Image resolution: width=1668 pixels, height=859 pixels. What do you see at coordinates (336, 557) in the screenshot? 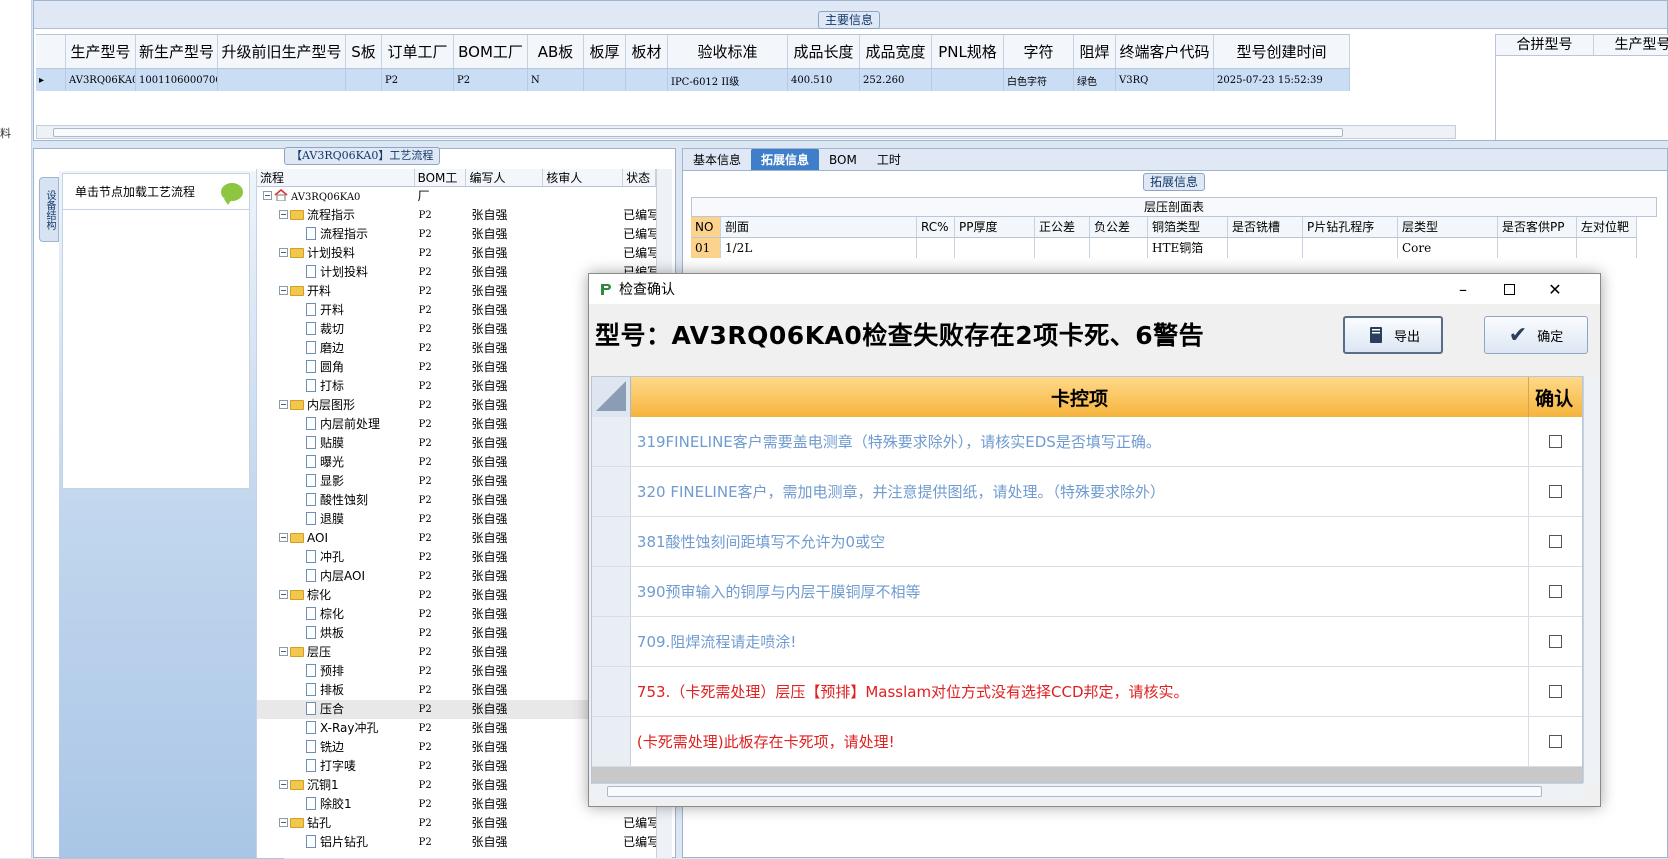
I see `tree-node: 冲孔` at bounding box center [336, 557].